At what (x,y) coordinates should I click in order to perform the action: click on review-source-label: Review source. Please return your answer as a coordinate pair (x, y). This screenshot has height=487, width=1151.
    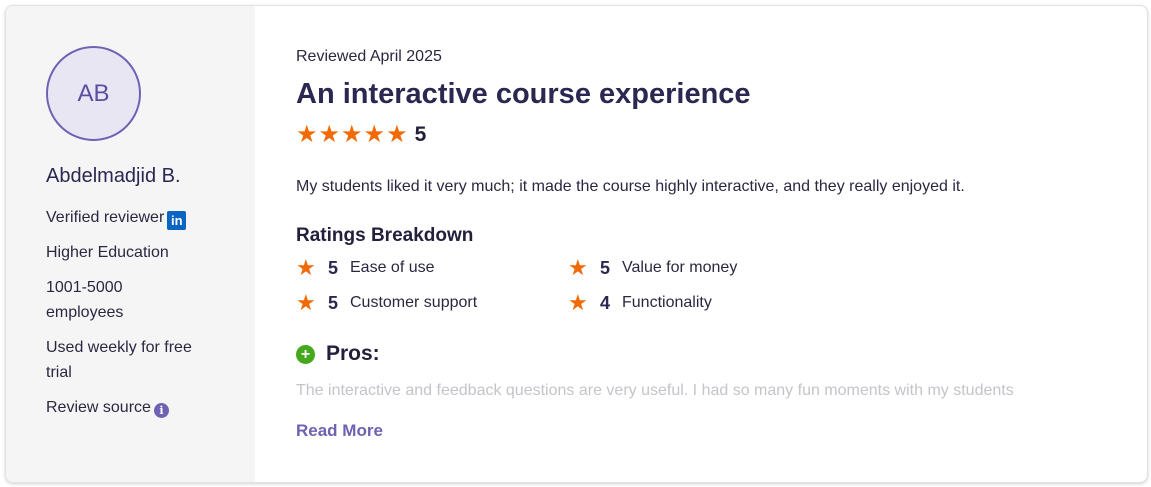
    Looking at the image, I should click on (98, 407).